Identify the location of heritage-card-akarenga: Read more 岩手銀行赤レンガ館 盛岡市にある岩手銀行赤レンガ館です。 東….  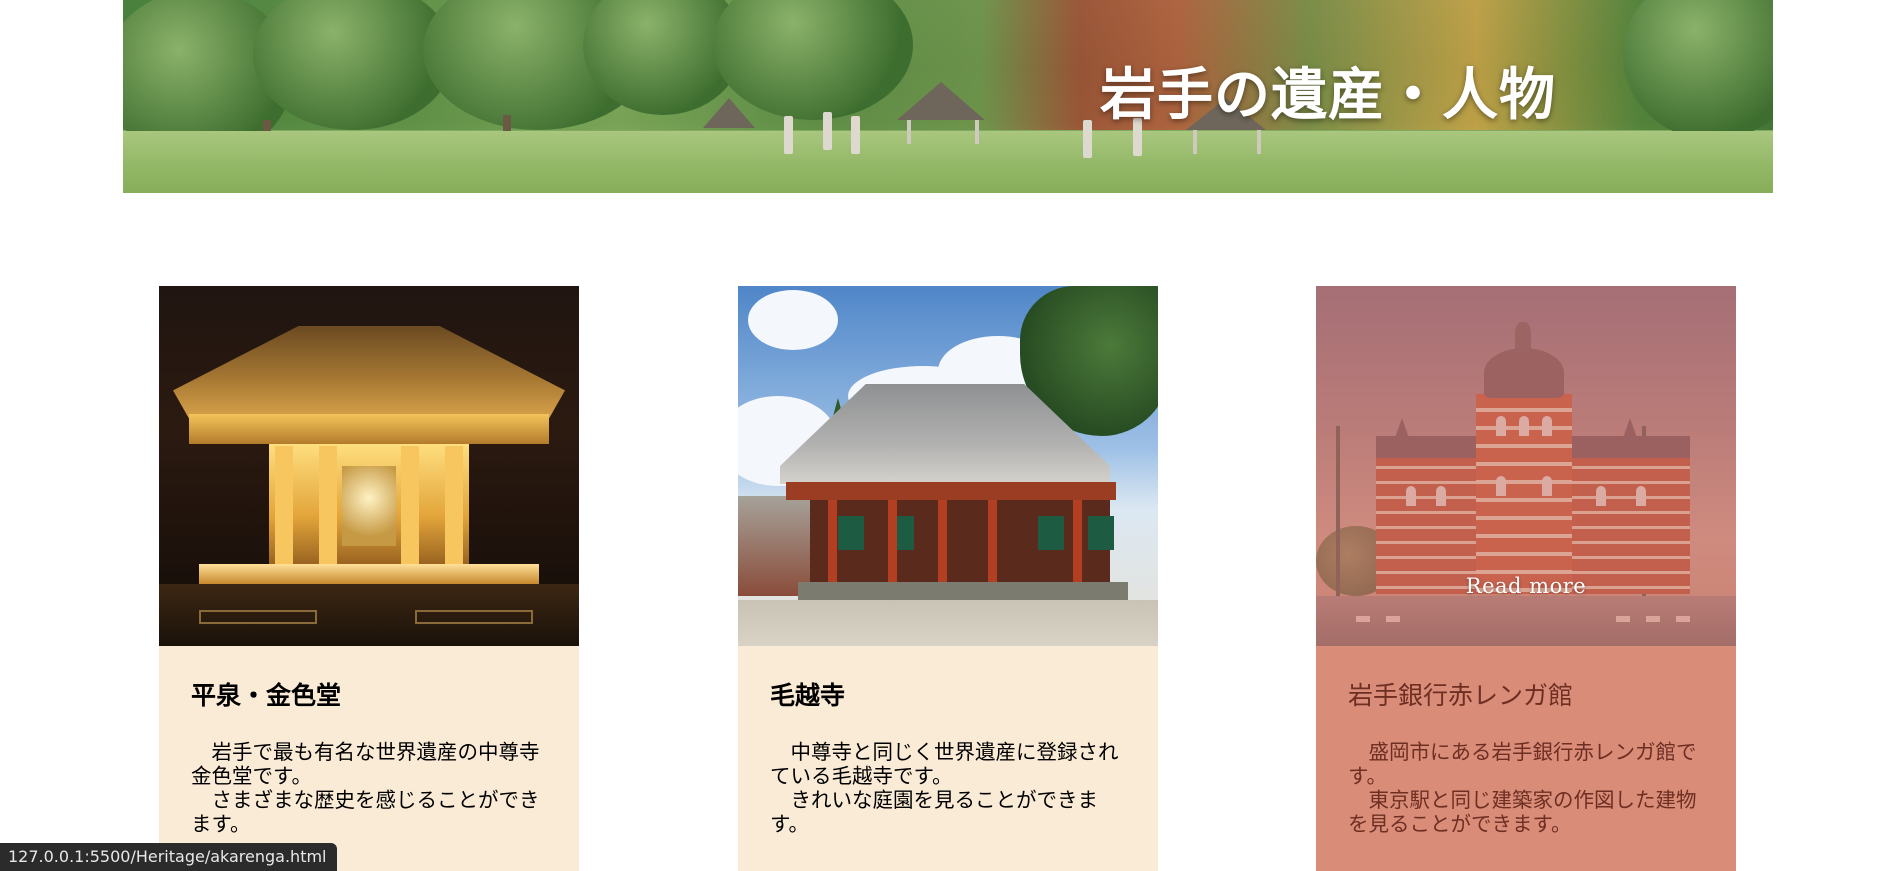
(1526, 578).